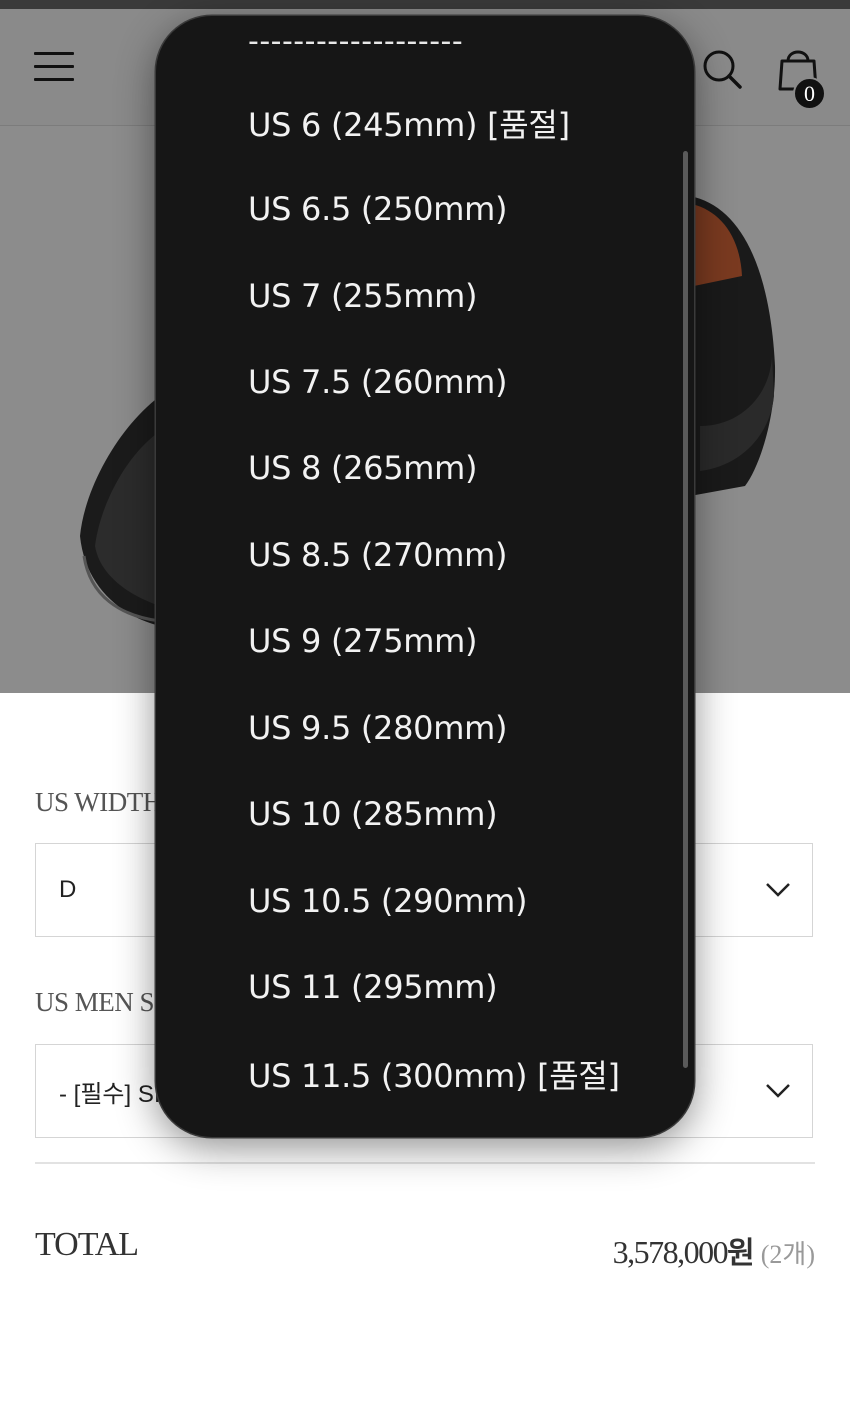  I want to click on picker-option: US 6.5 (250mm), so click(377, 209).